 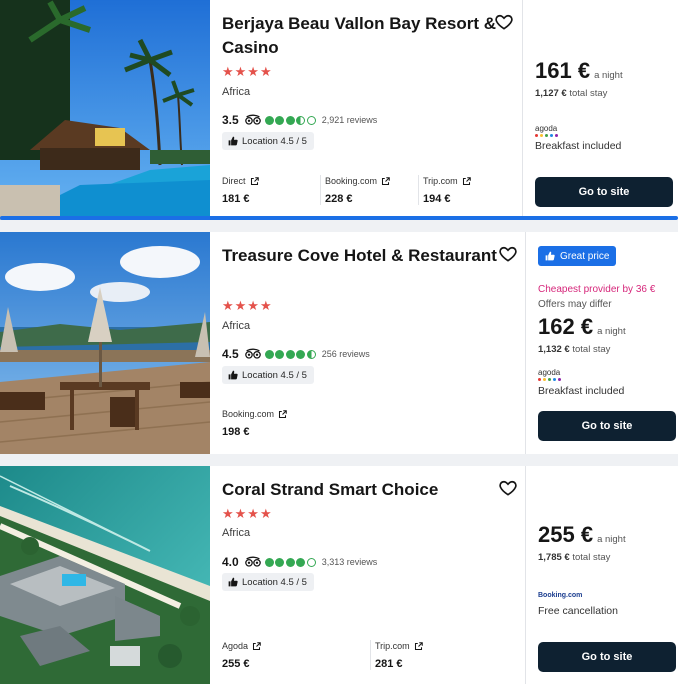 I want to click on price-amount: 255 €, so click(x=566, y=534).